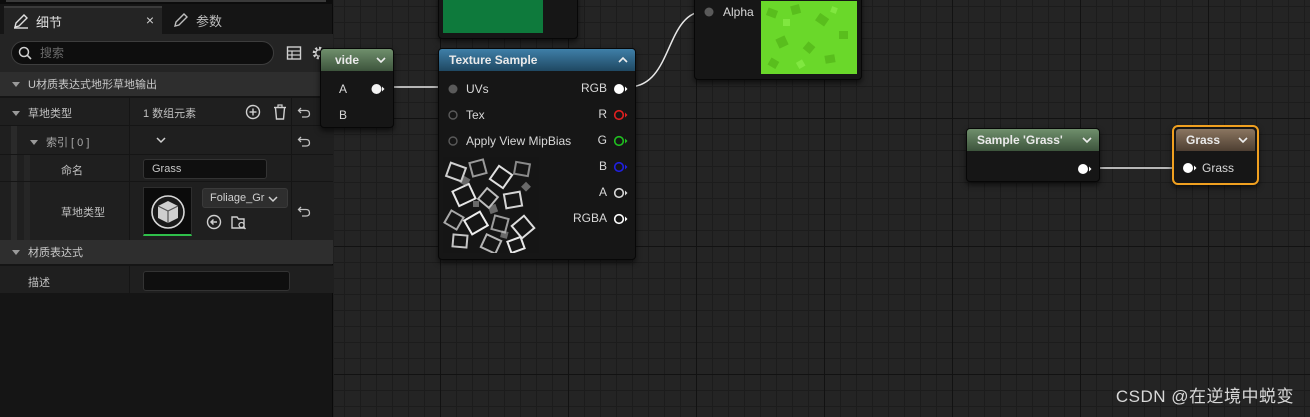 The width and height of the screenshot is (1310, 417). Describe the element at coordinates (1033, 140) in the screenshot. I see `sample-grass-title: Sample 'Grass'` at that location.